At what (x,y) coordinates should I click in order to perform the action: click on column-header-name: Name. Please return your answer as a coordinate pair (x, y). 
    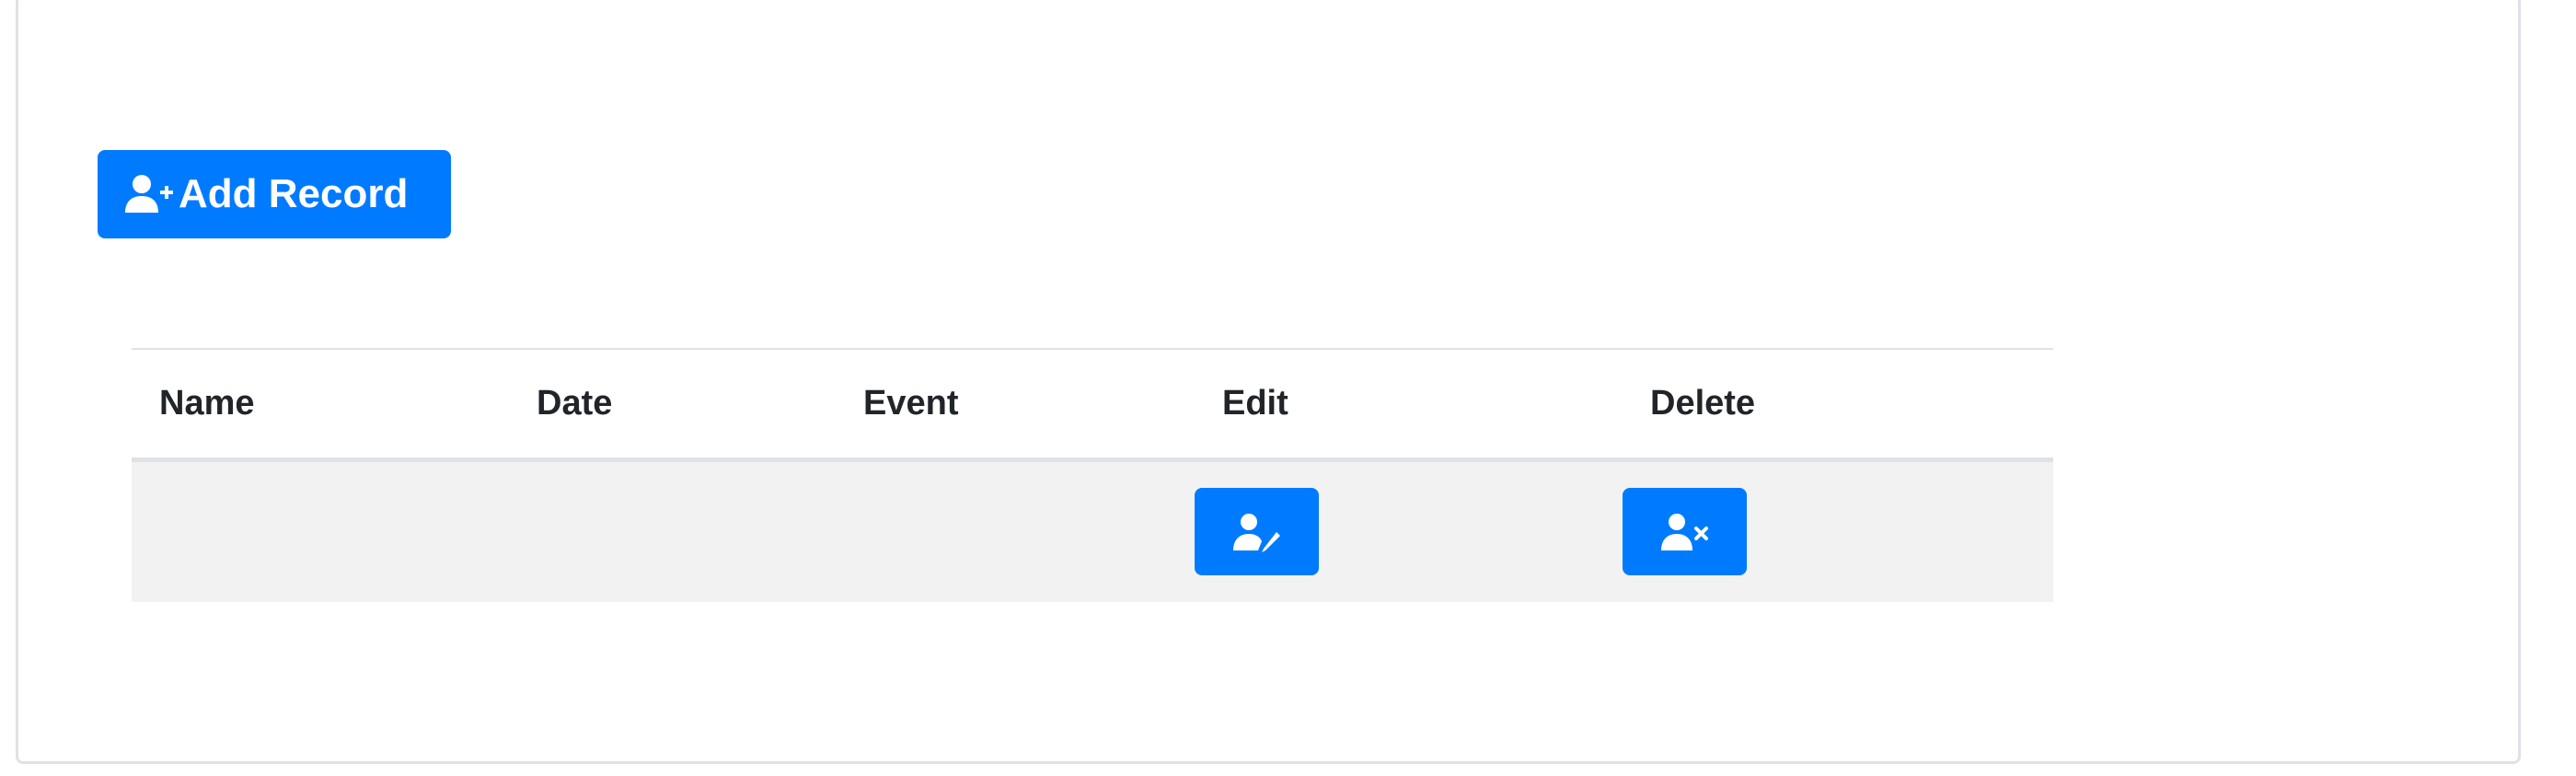
    Looking at the image, I should click on (320, 405).